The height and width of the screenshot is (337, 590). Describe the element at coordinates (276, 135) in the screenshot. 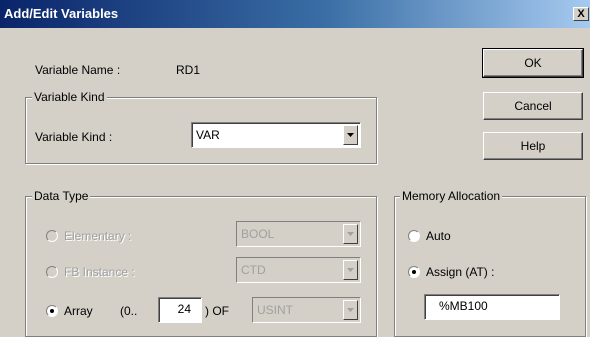

I see `variable-kind-select: VAR` at that location.